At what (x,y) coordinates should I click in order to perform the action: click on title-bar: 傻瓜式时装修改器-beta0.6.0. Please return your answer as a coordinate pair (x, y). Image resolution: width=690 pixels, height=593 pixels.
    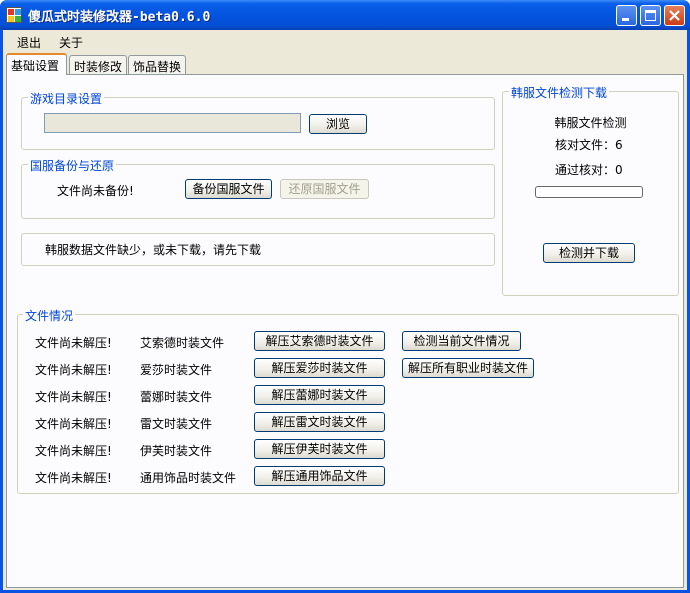
    Looking at the image, I should click on (345, 15).